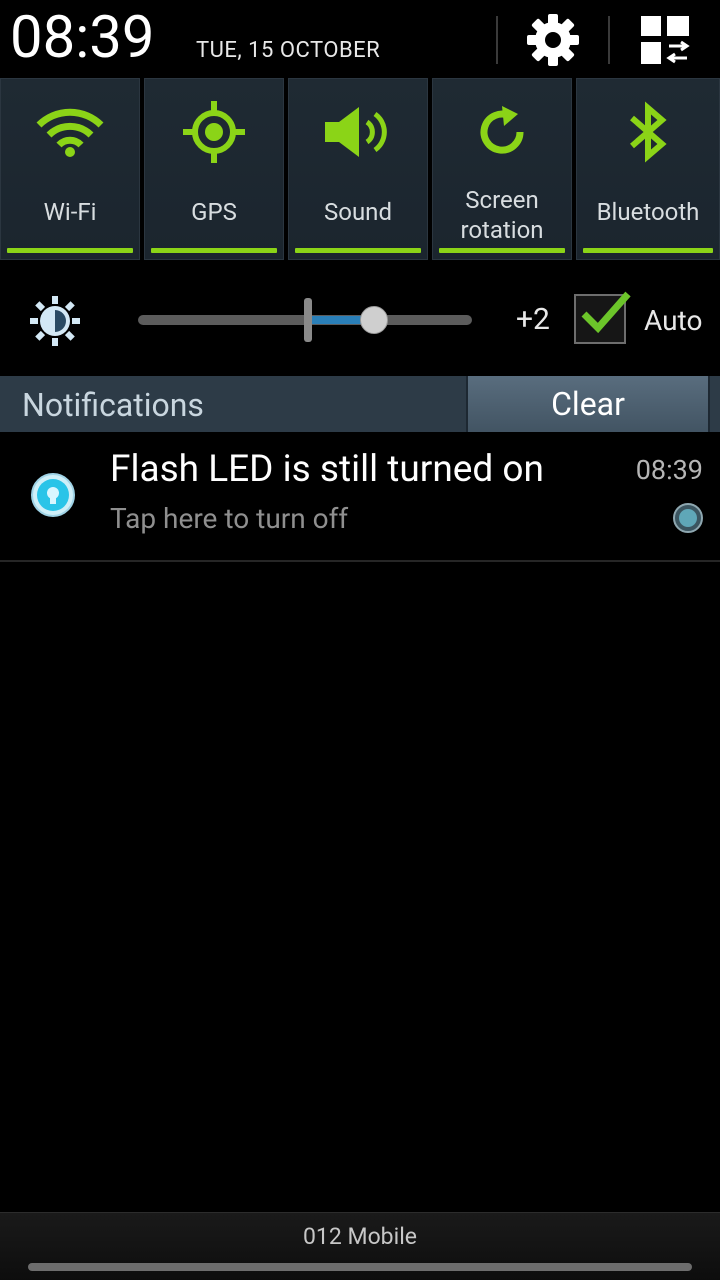  I want to click on sound-icon, so click(356, 132).